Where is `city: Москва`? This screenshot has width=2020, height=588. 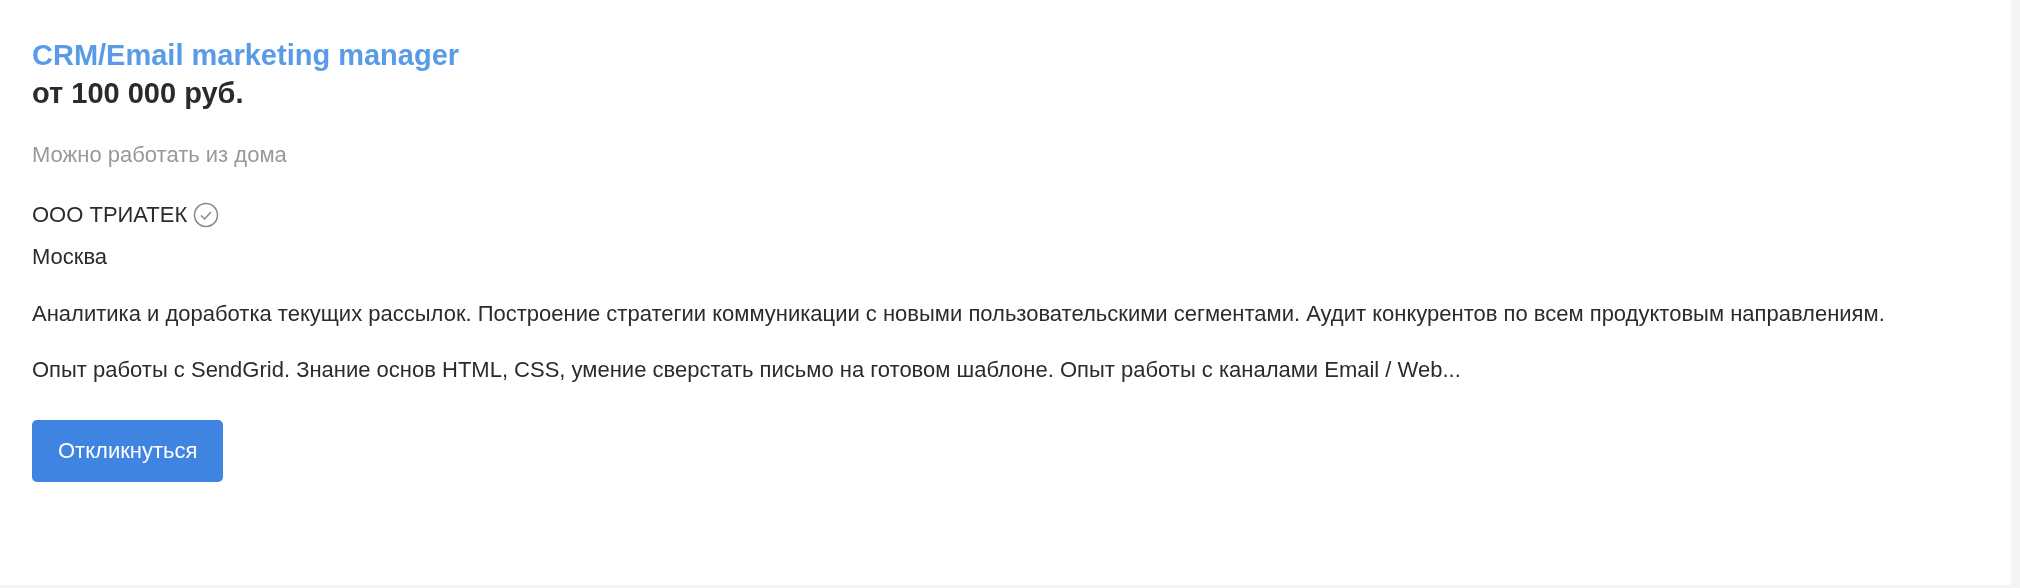 city: Москва is located at coordinates (70, 257).